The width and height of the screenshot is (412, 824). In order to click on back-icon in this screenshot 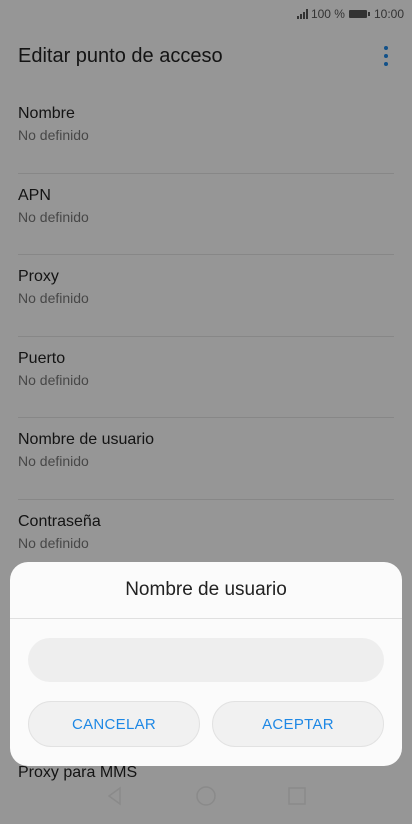, I will do `click(115, 796)`.